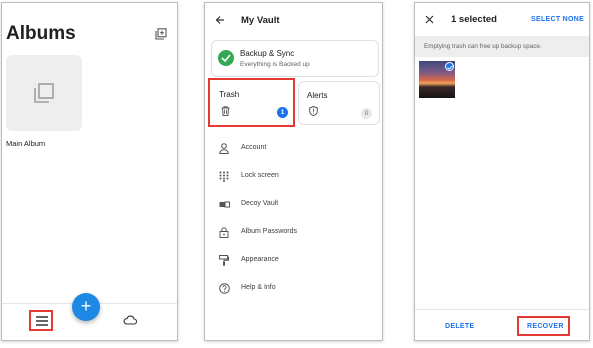  Describe the element at coordinates (224, 204) in the screenshot. I see `decoy-icon` at that location.